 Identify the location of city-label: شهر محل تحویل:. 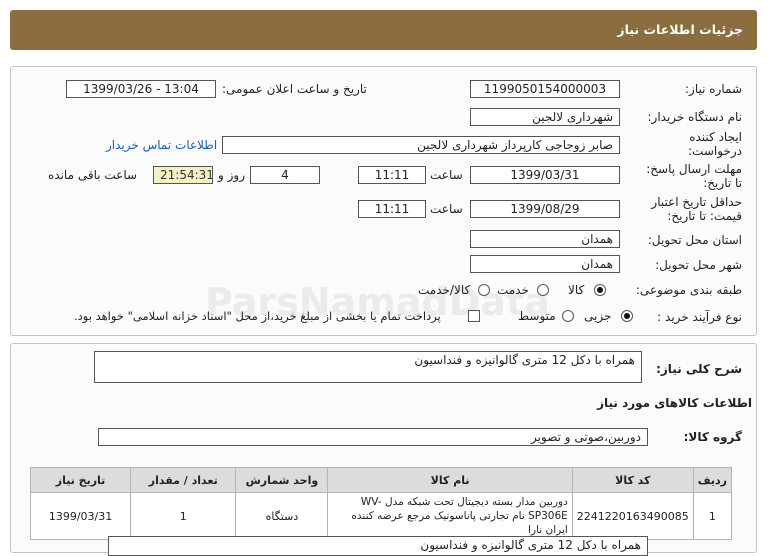
(698, 265).